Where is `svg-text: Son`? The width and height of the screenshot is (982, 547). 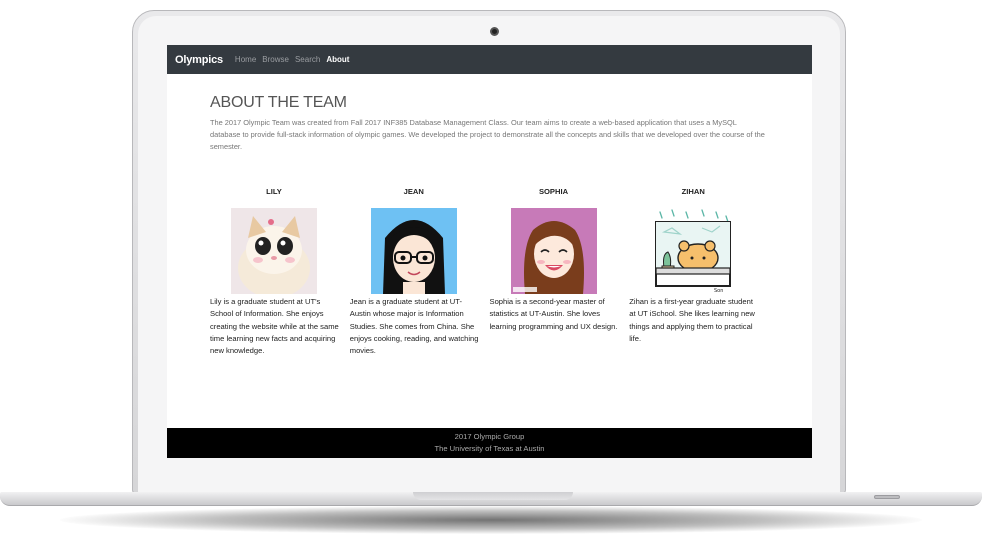
svg-text: Son is located at coordinates (718, 291).